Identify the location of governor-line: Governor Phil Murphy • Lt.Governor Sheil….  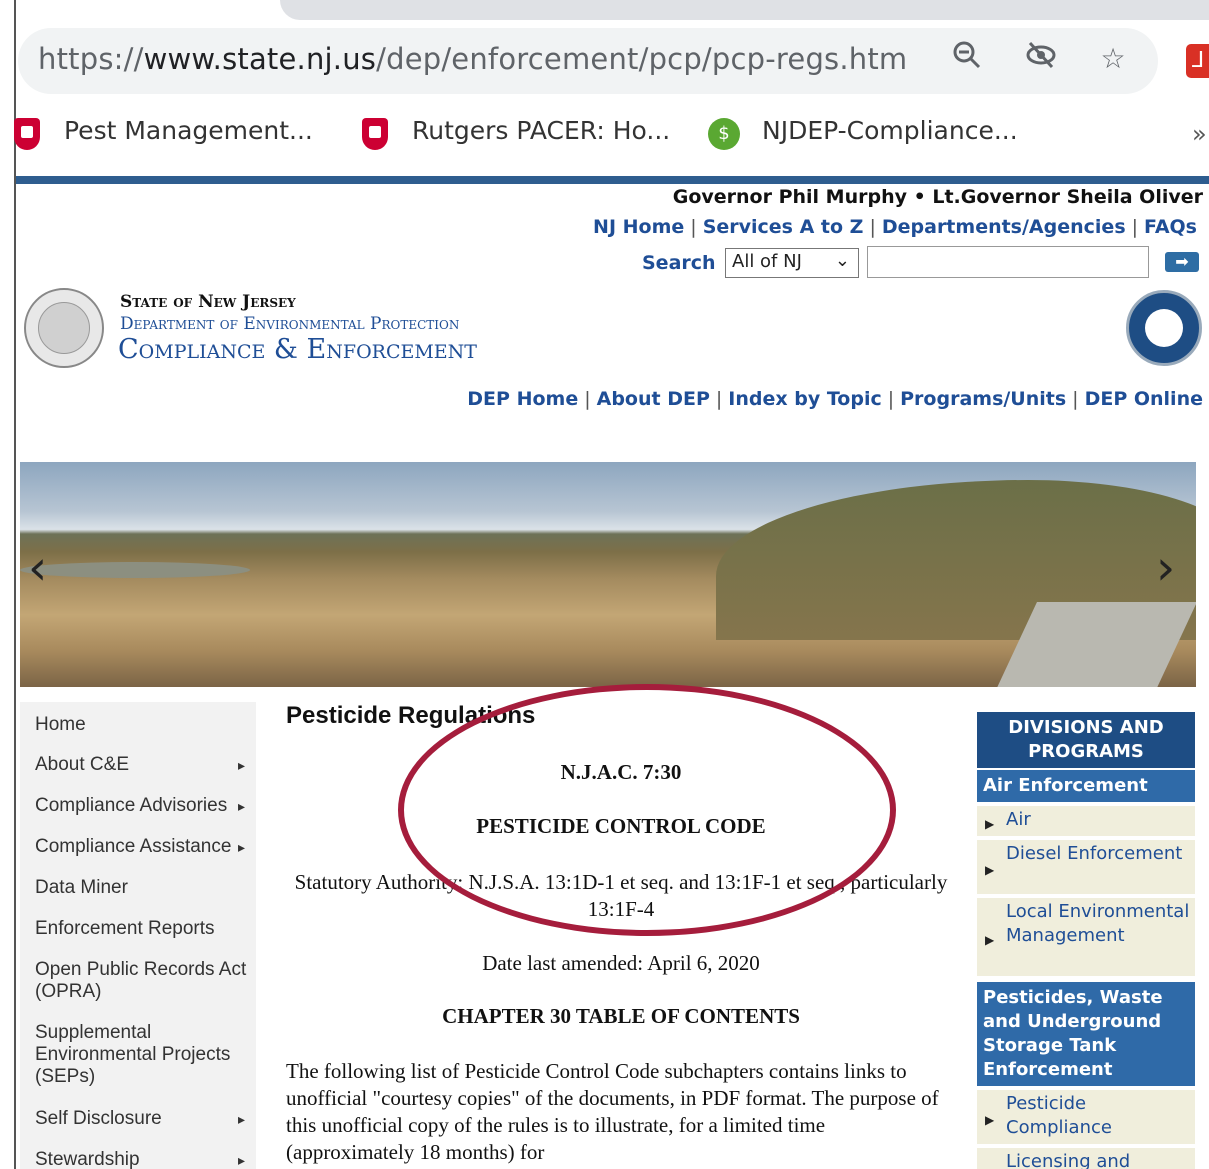
(937, 197).